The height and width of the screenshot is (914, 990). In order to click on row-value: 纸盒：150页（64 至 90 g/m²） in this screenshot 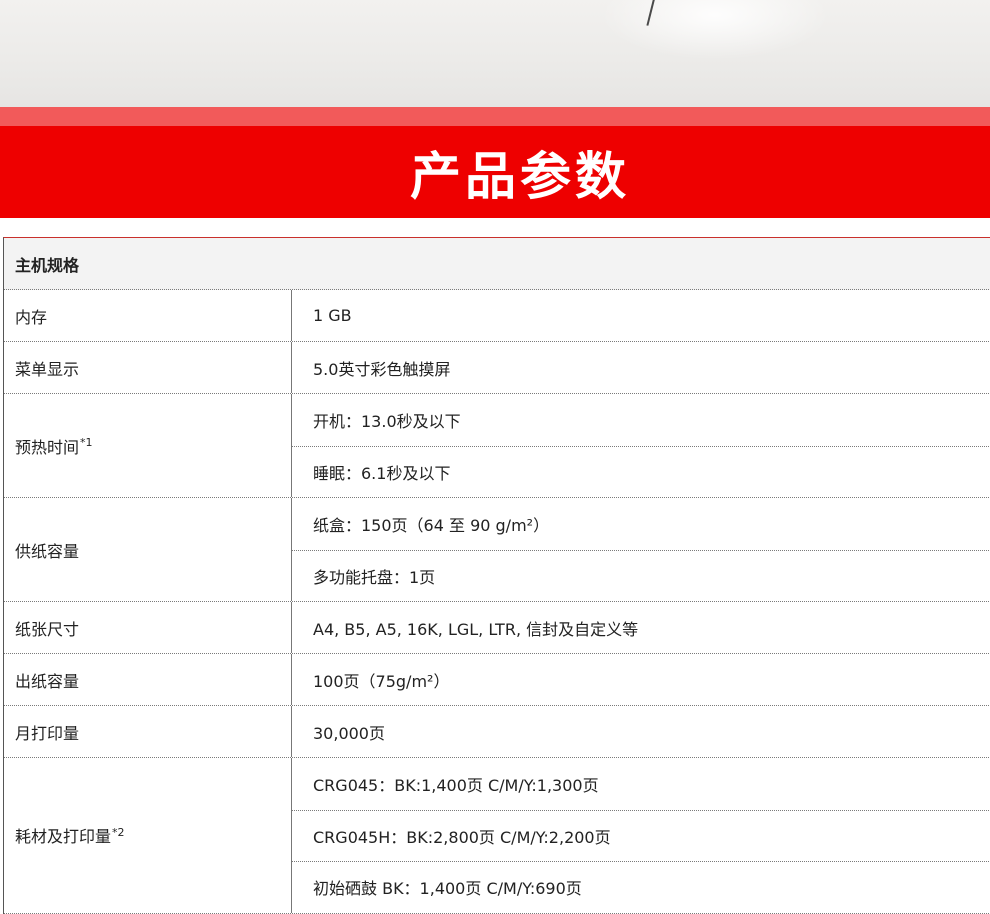, I will do `click(431, 525)`.